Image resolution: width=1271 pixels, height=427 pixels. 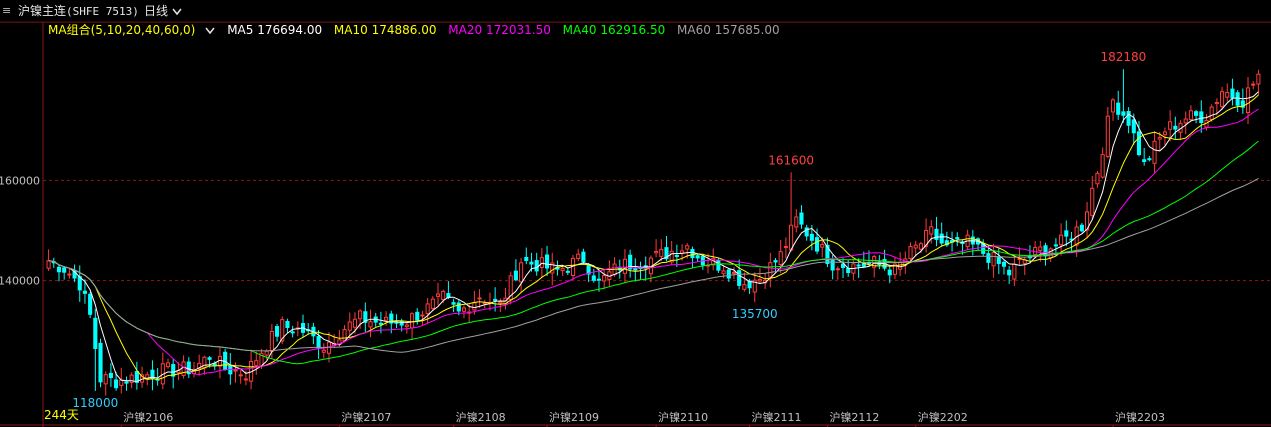 I want to click on high-price-label: 161600, so click(x=791, y=160).